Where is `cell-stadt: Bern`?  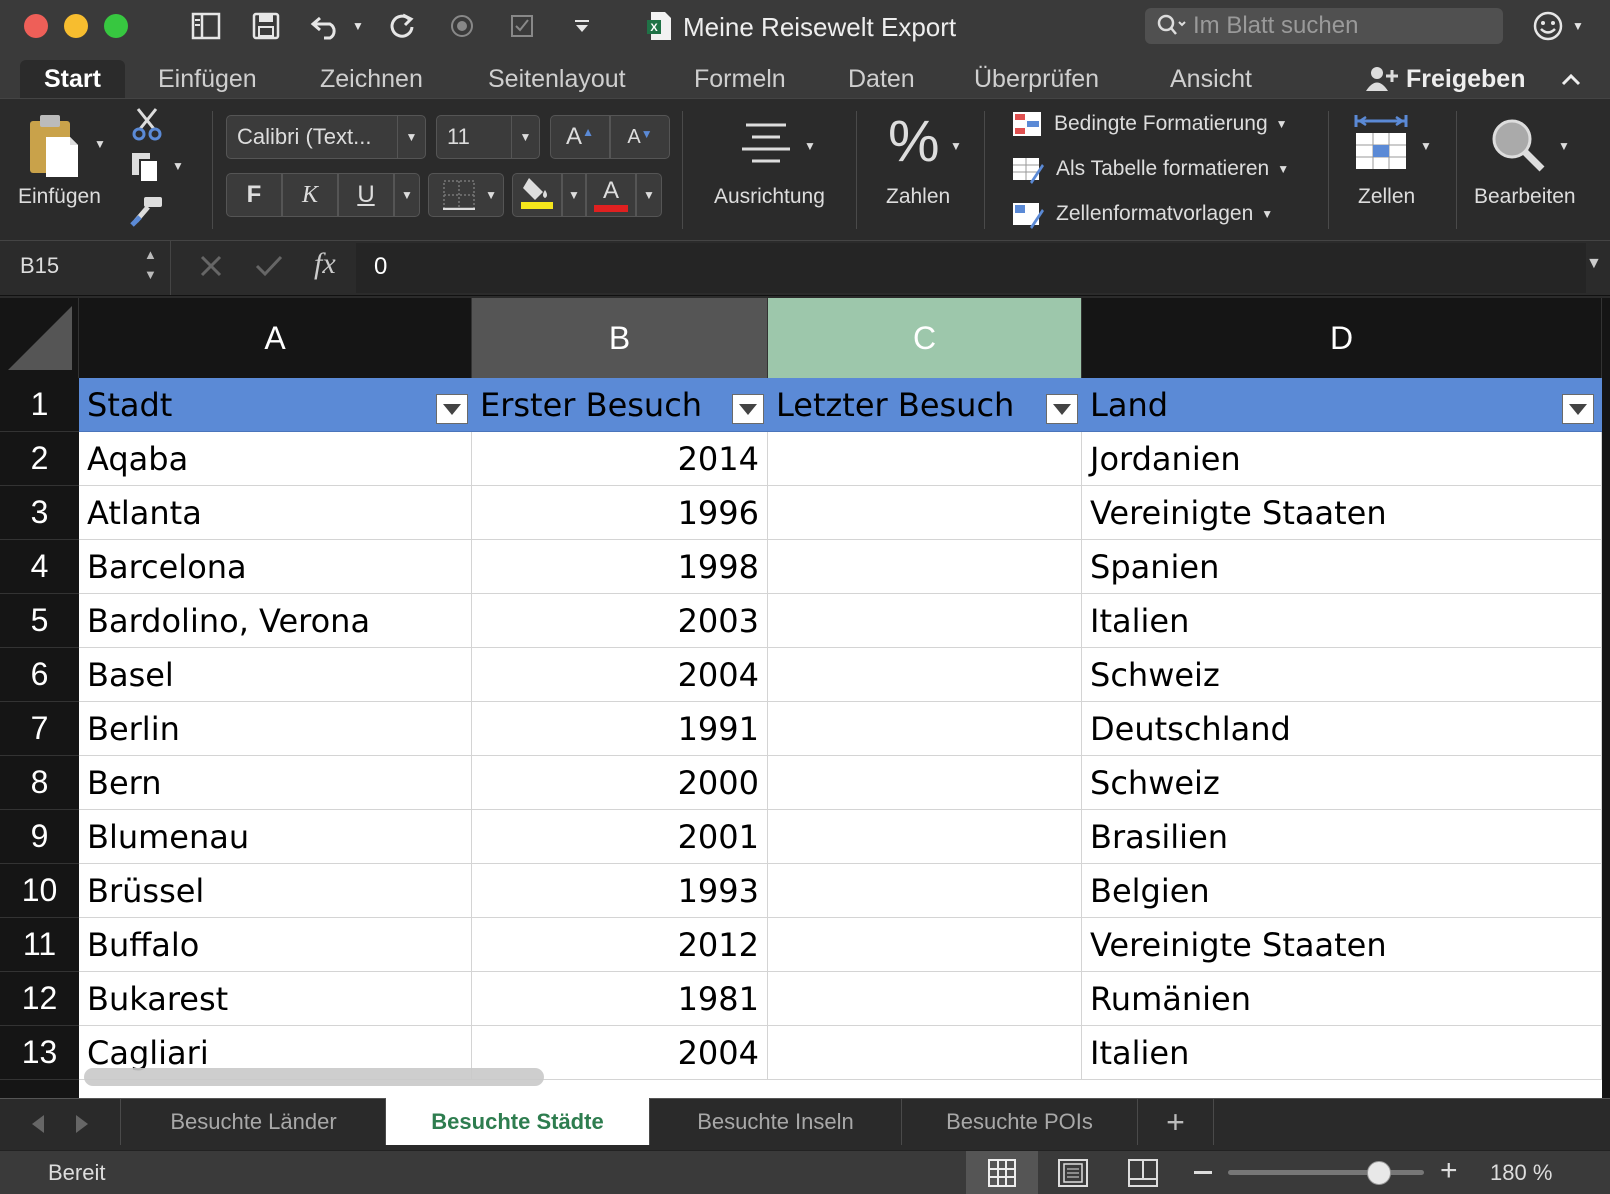
cell-stadt: Bern is located at coordinates (275, 783).